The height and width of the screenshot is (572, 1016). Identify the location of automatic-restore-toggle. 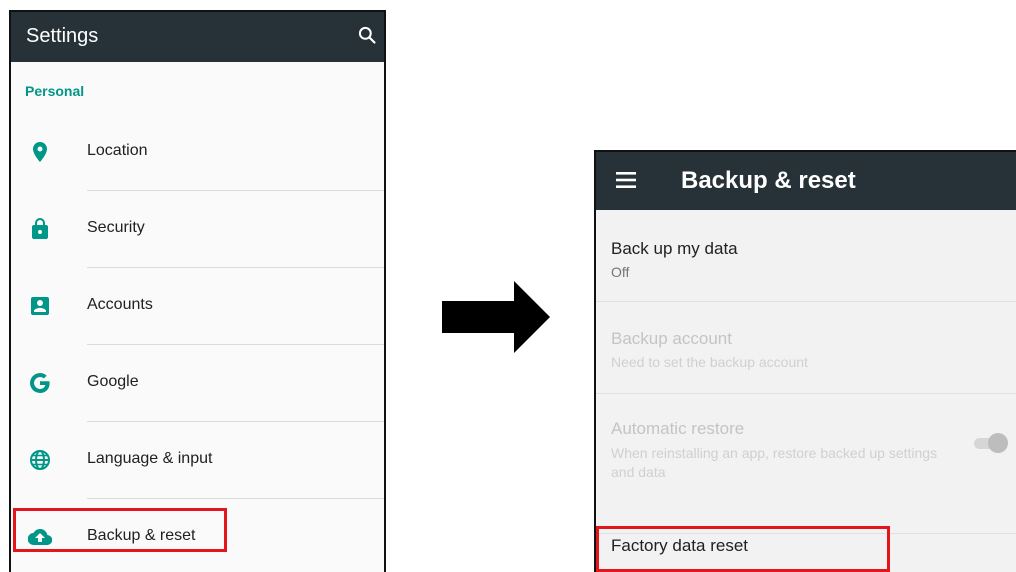
(990, 443).